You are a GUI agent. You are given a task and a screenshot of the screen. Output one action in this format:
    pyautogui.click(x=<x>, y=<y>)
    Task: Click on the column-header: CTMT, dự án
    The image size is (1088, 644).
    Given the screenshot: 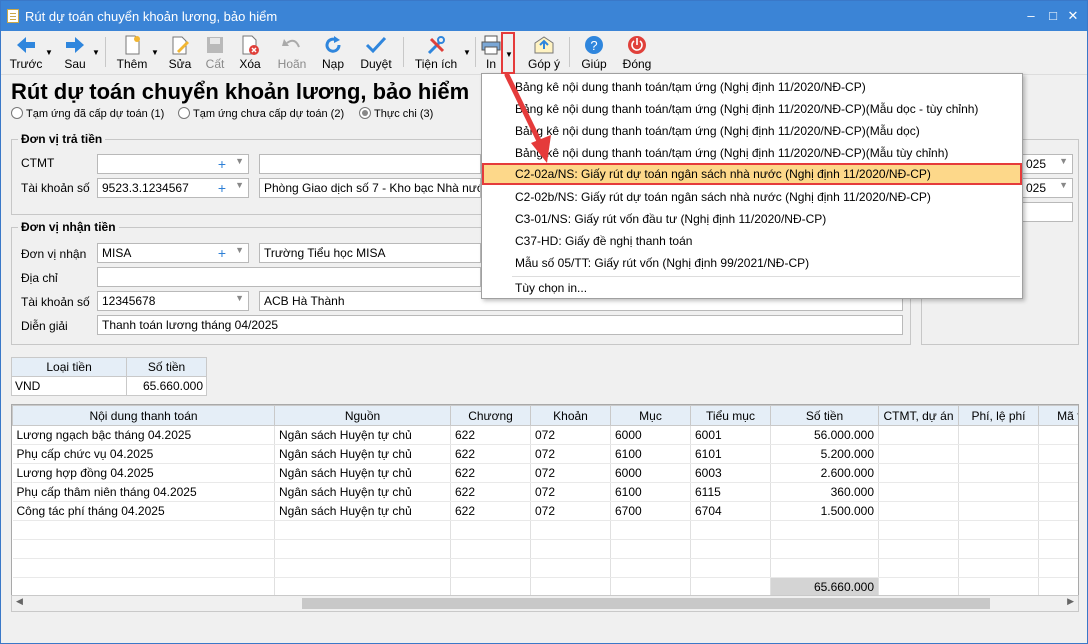 What is the action you would take?
    pyautogui.click(x=918, y=415)
    